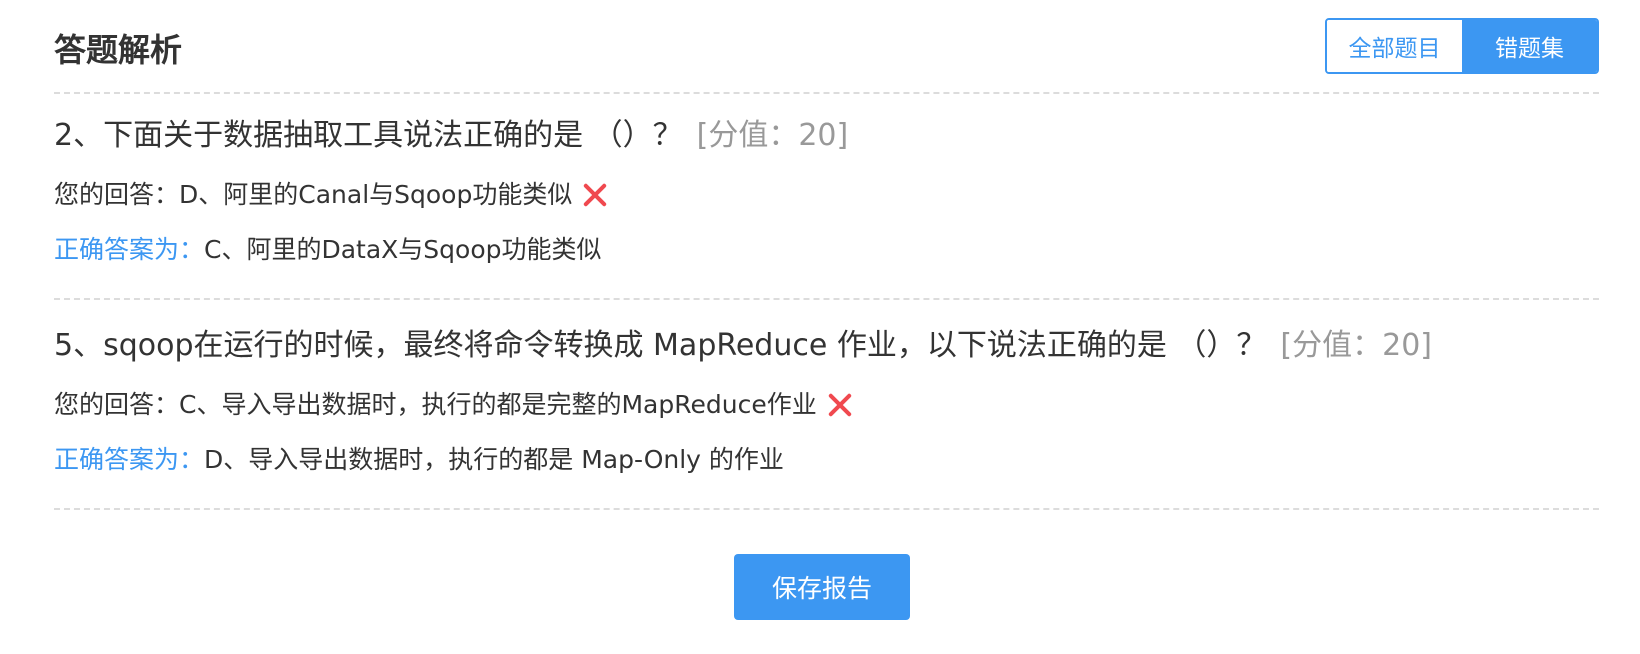 The height and width of the screenshot is (654, 1640). I want to click on your-answer-text: D、阿里的Canal与Sqoop功能类似, so click(376, 194).